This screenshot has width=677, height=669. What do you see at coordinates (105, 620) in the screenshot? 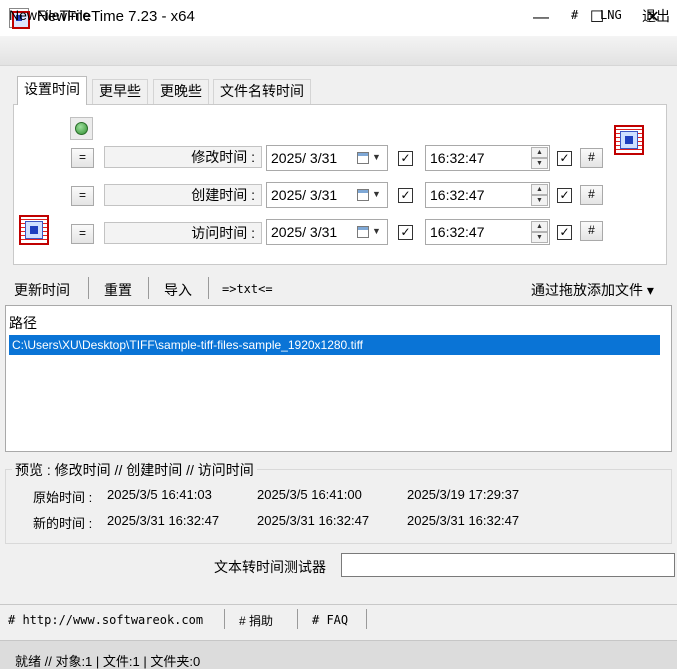
I see `website-link: # http://www.softwareok.com` at bounding box center [105, 620].